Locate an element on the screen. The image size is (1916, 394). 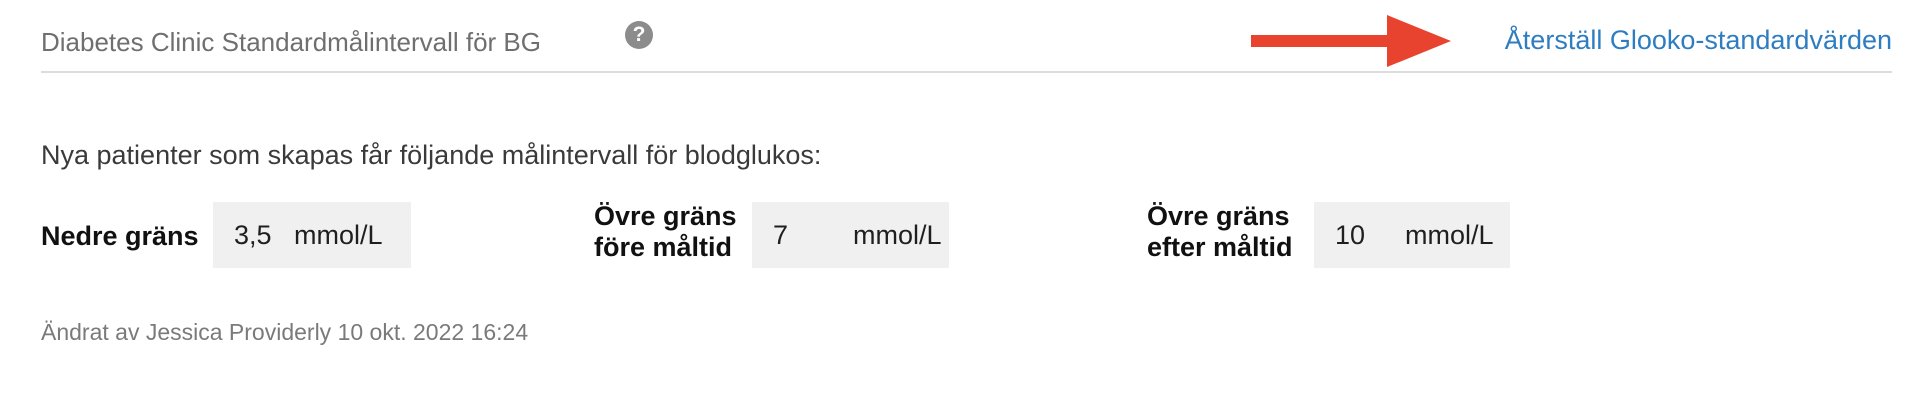
upper-limit-after-meal-label-line1: Övre gräns is located at coordinates (1218, 216).